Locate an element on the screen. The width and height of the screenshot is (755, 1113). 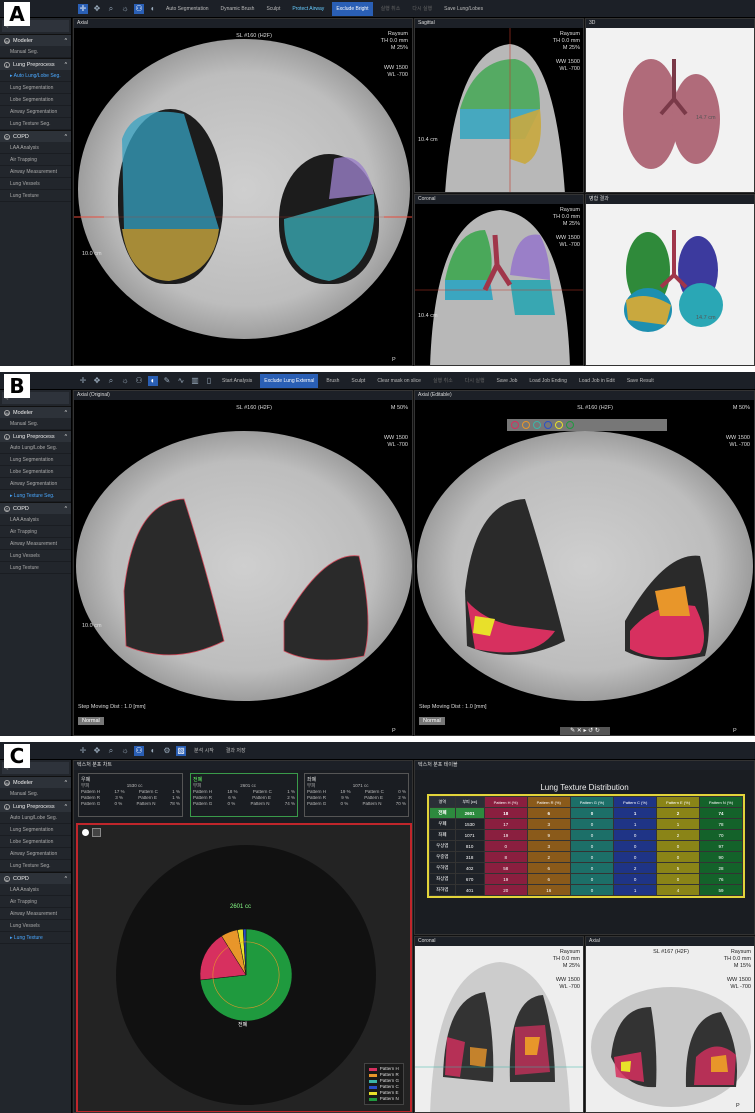
trash-icon: ▯ is located at coordinates (209, 381).